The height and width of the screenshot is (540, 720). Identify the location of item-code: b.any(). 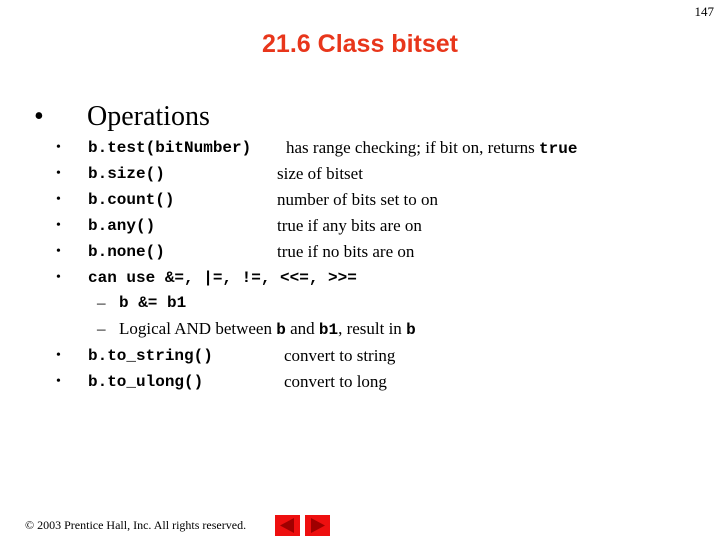
(122, 226).